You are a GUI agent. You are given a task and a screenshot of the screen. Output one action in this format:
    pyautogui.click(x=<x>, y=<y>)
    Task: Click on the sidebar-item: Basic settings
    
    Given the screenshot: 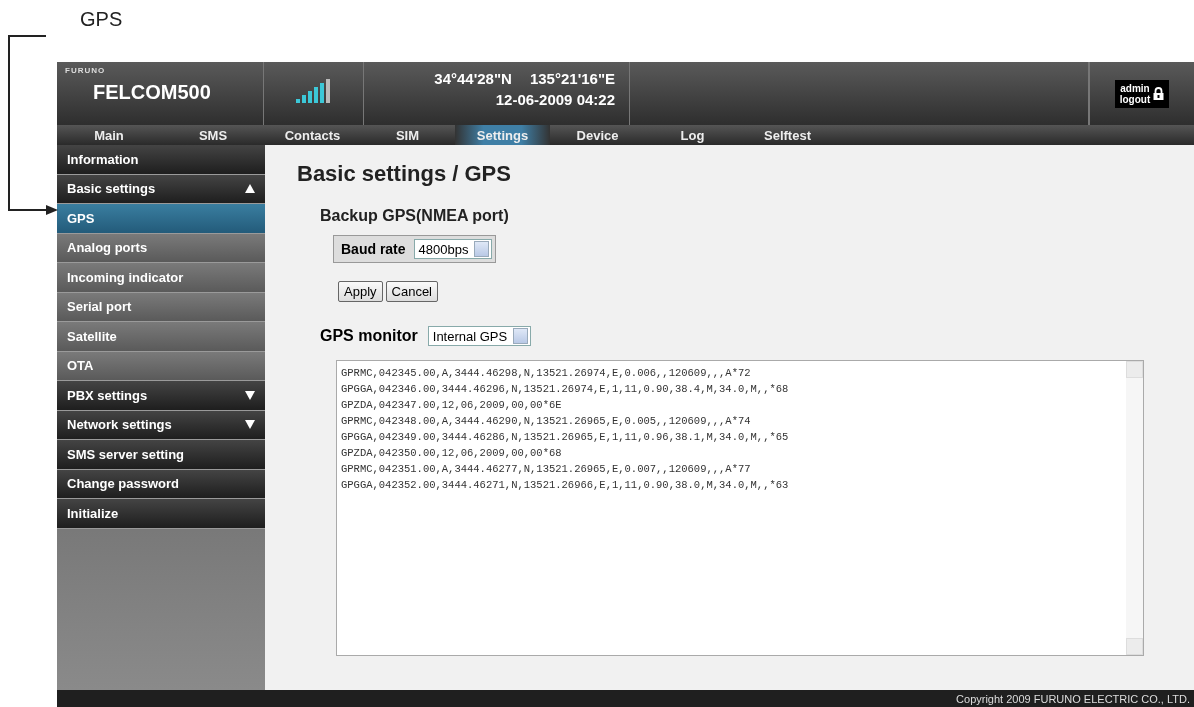 What is the action you would take?
    pyautogui.click(x=161, y=189)
    